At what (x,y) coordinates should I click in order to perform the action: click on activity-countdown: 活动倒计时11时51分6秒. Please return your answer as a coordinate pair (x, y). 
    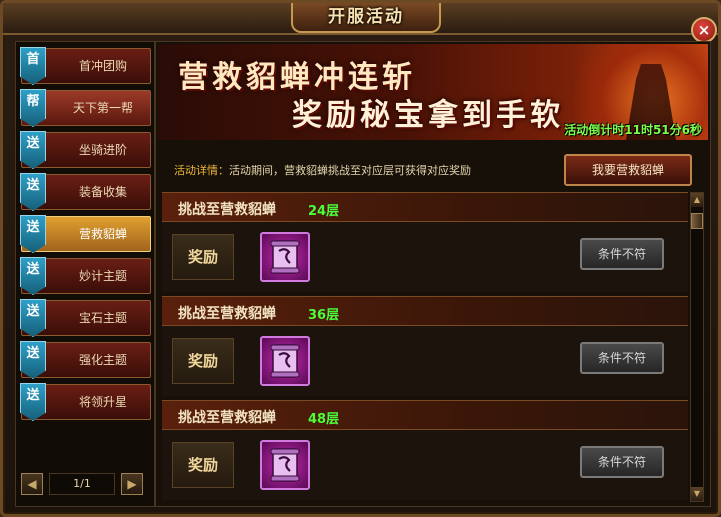
    Looking at the image, I should click on (633, 130).